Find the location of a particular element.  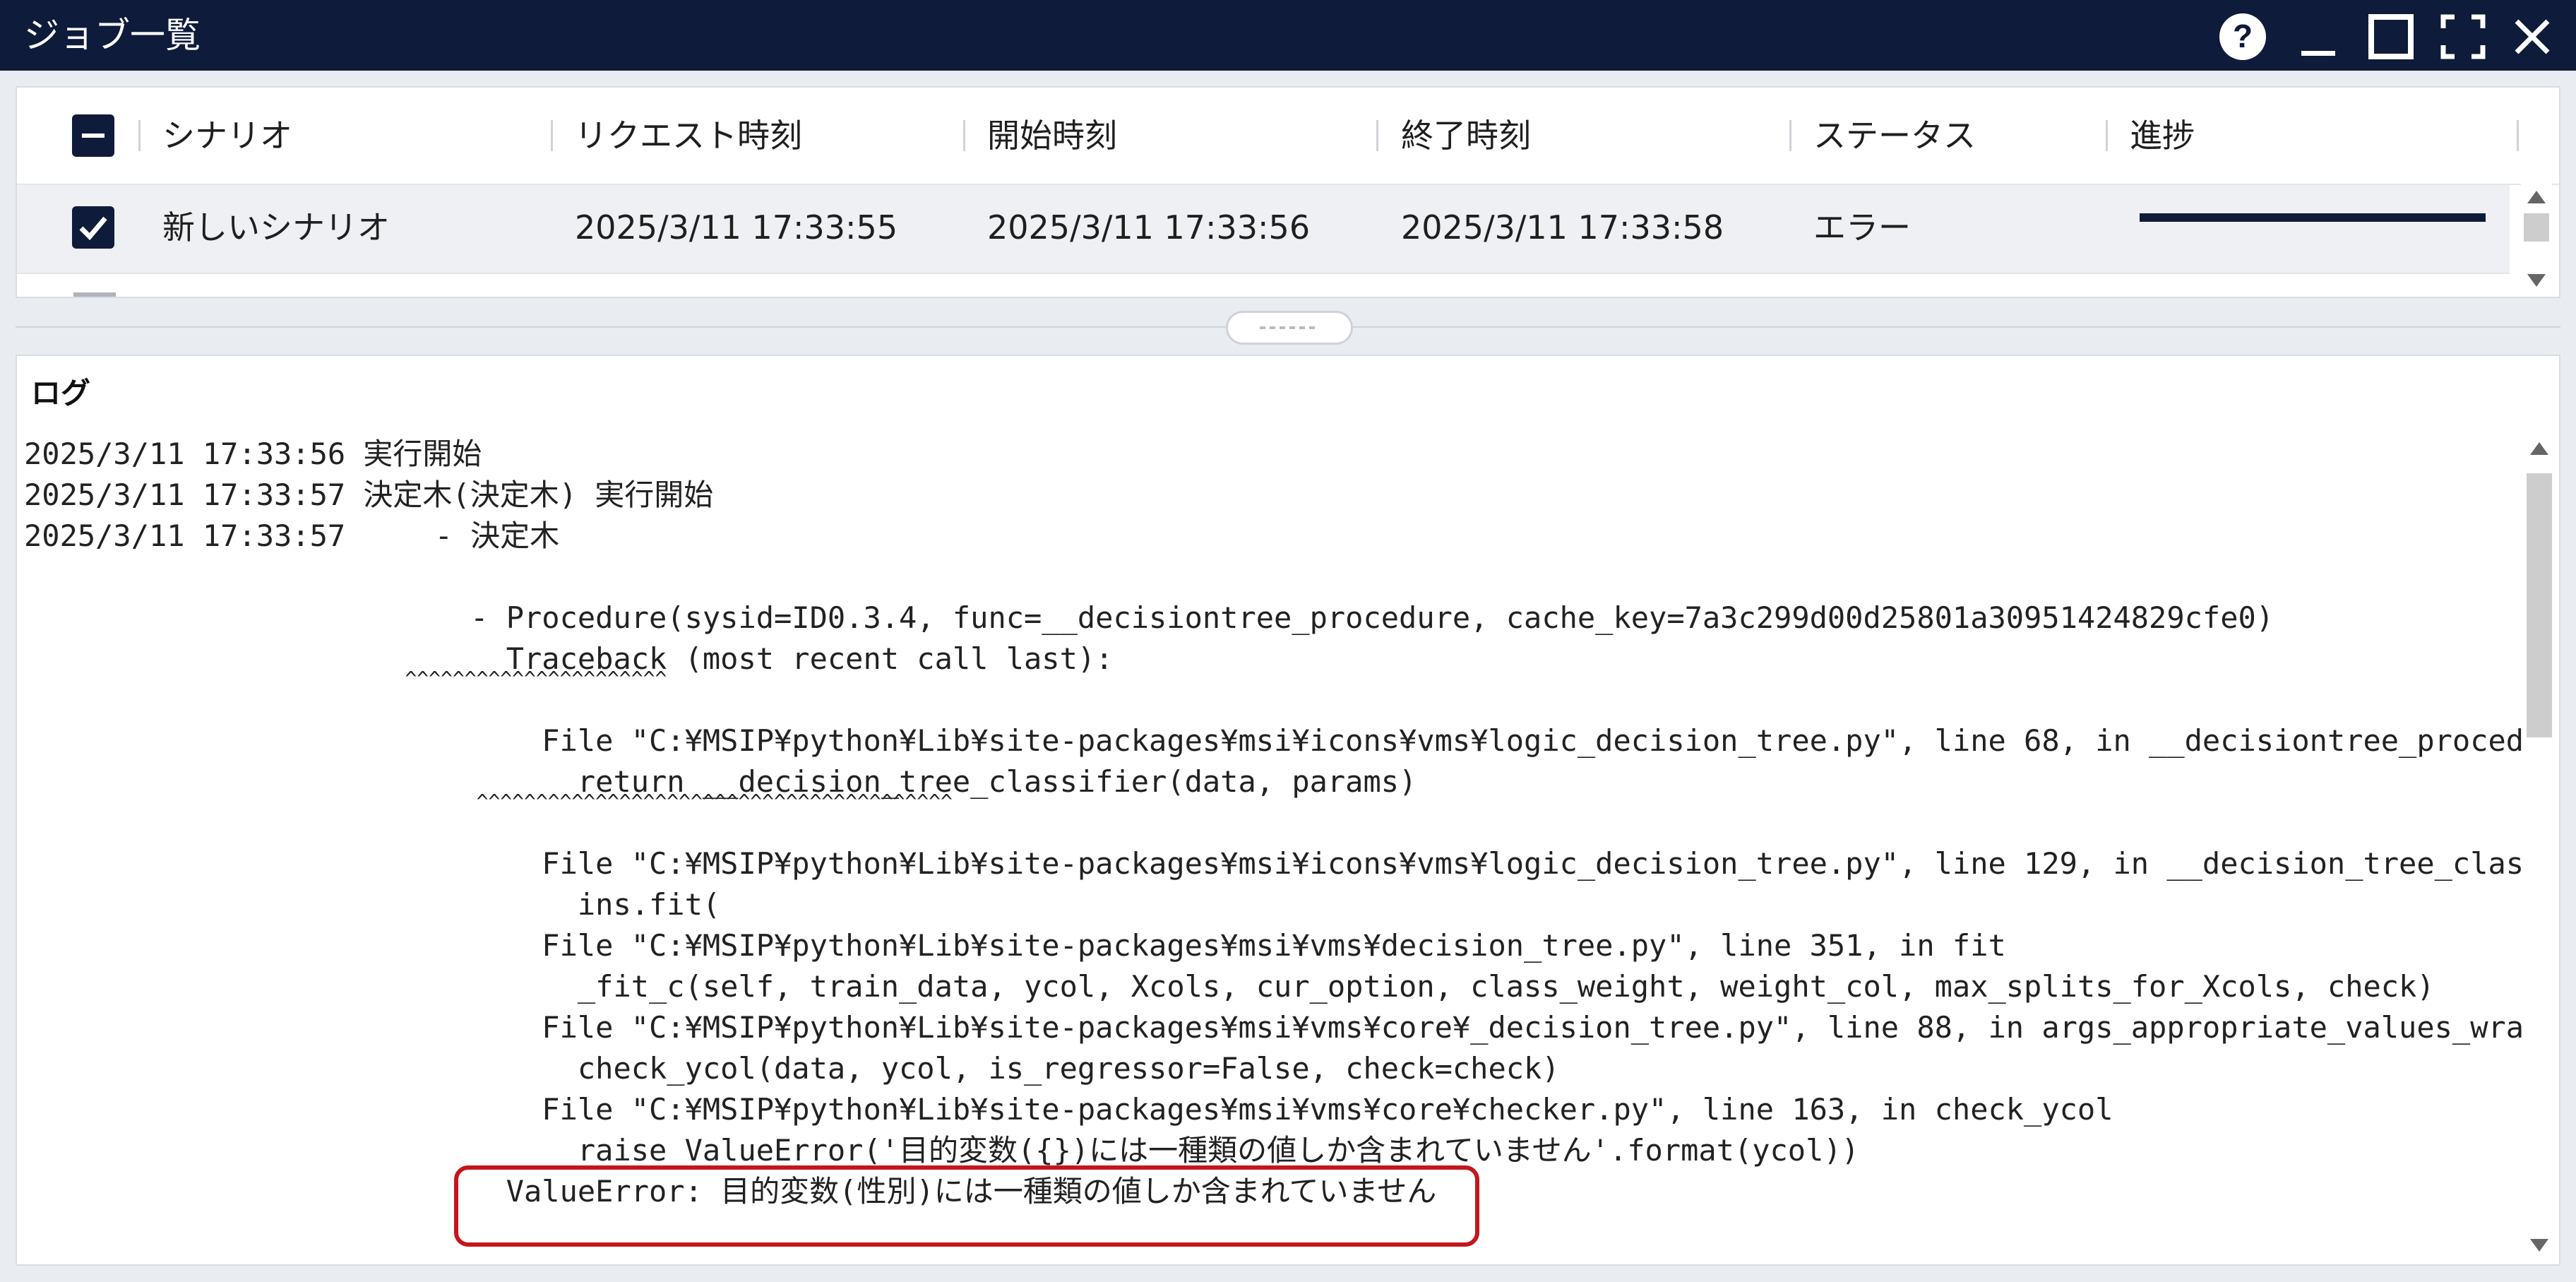

fullscreen-icon is located at coordinates (2463, 36).